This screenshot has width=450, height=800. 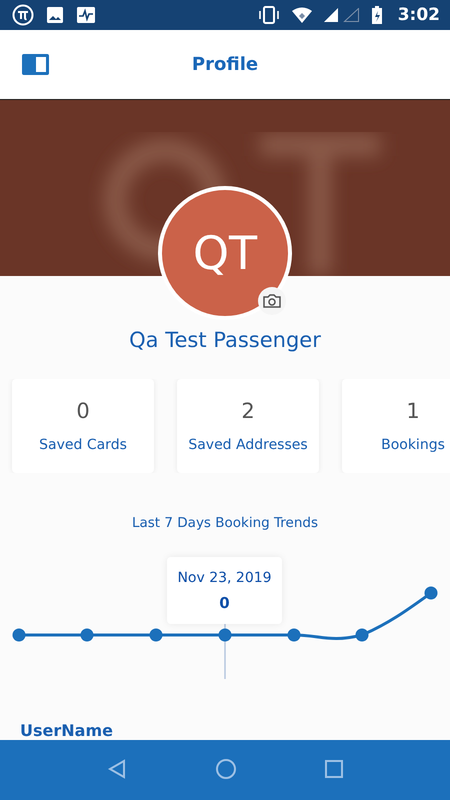 I want to click on cursor-line, so click(x=225, y=651).